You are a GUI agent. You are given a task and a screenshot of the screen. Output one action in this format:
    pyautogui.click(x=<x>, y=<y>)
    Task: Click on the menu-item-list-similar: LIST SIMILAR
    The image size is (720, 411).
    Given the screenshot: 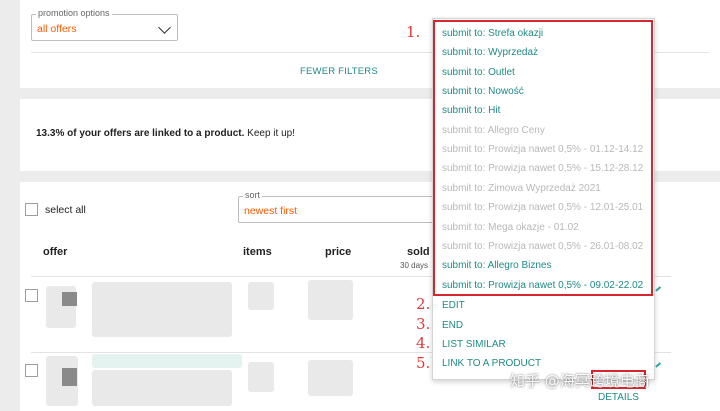 What is the action you would take?
    pyautogui.click(x=474, y=344)
    